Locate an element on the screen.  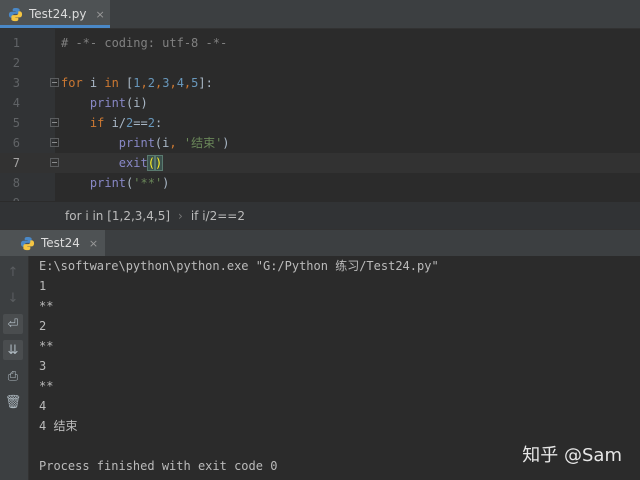
soft-wrap-icon: ⏎ is located at coordinates (13, 324).